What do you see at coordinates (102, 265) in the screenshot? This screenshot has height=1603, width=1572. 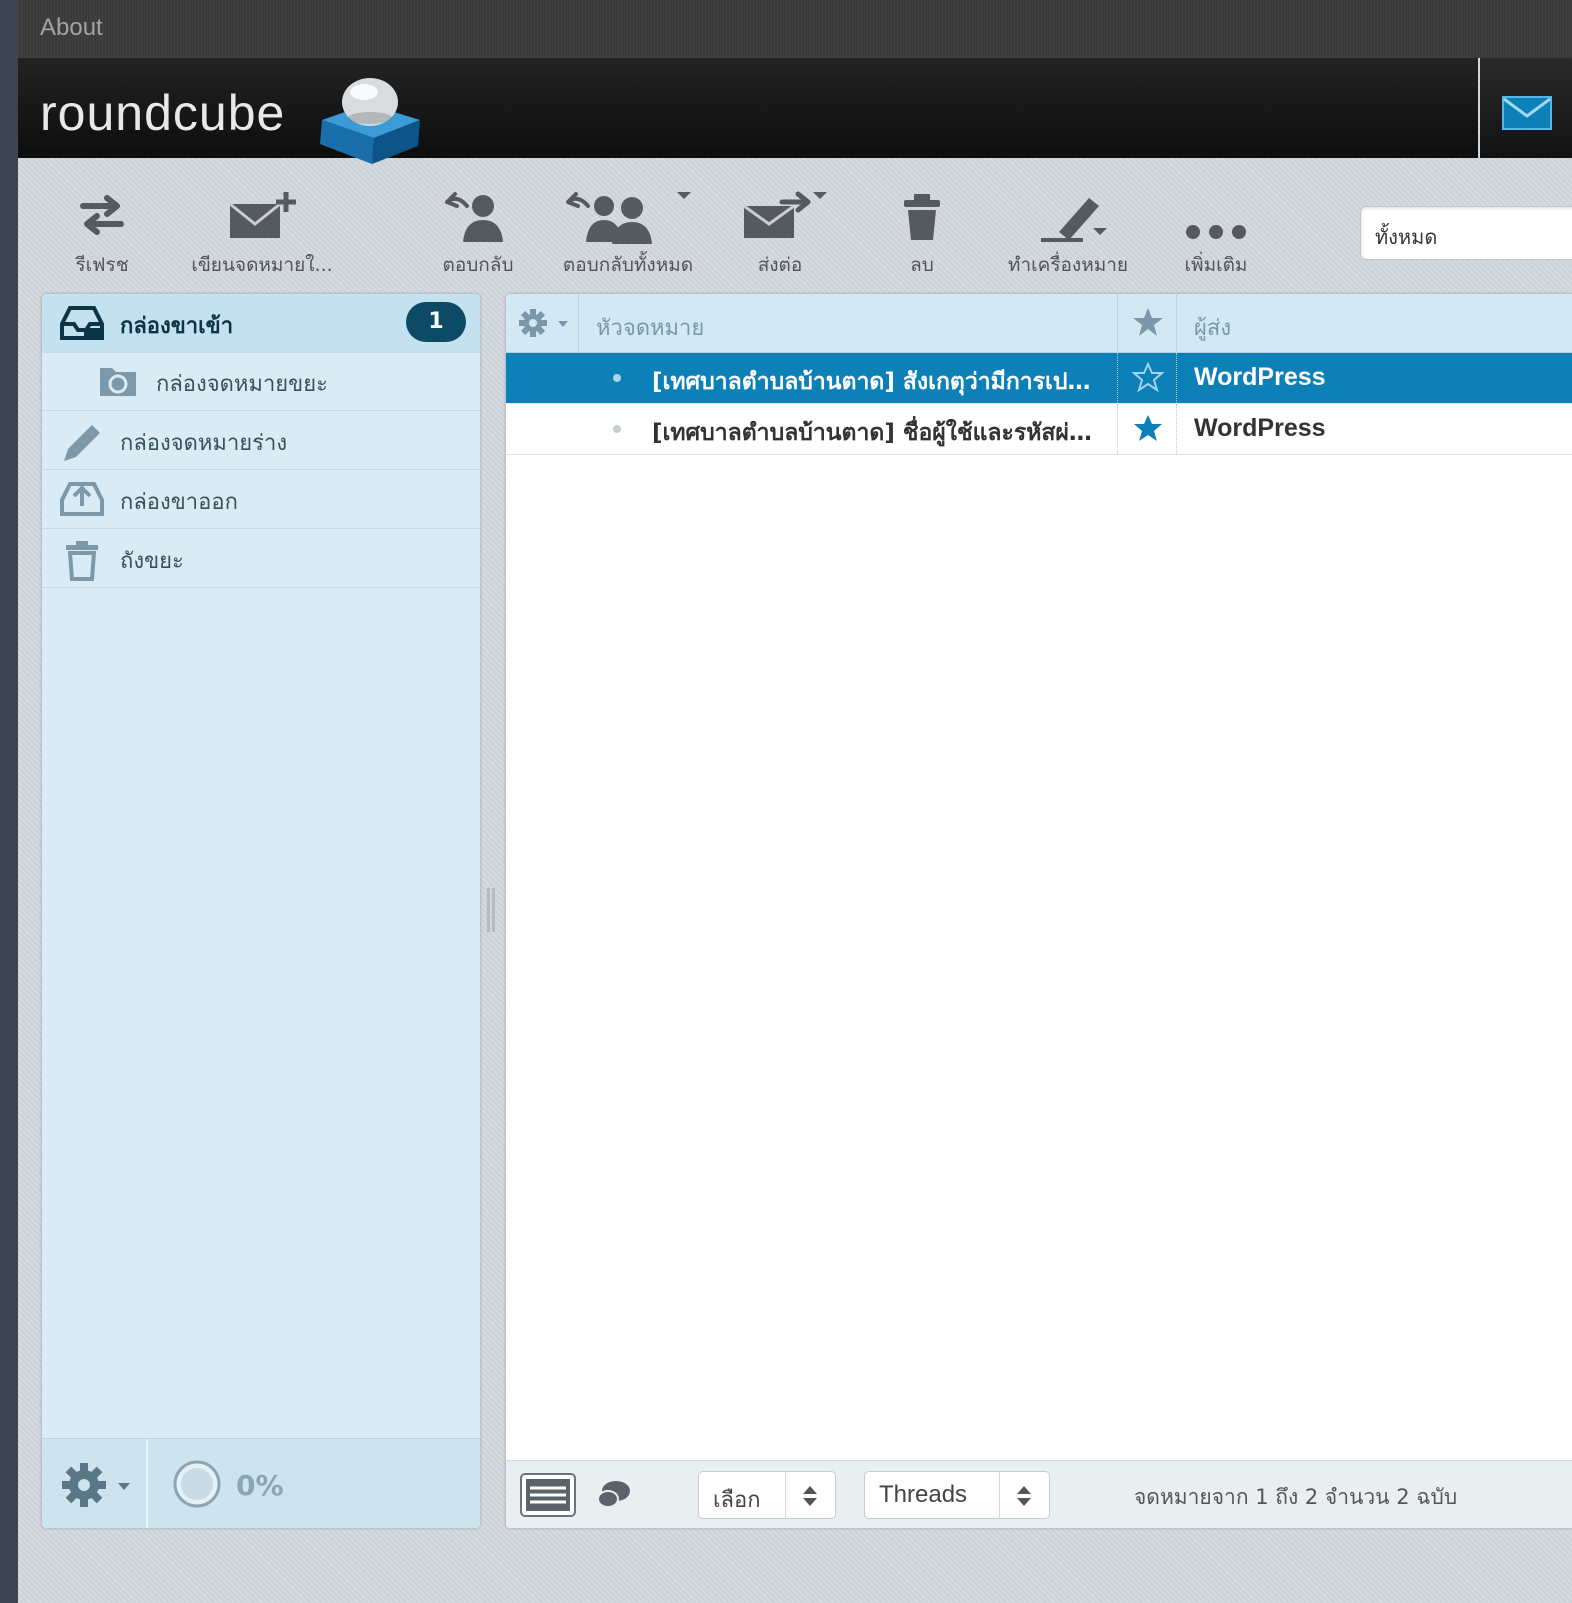 I see `refresh-label: รีเฟรช` at bounding box center [102, 265].